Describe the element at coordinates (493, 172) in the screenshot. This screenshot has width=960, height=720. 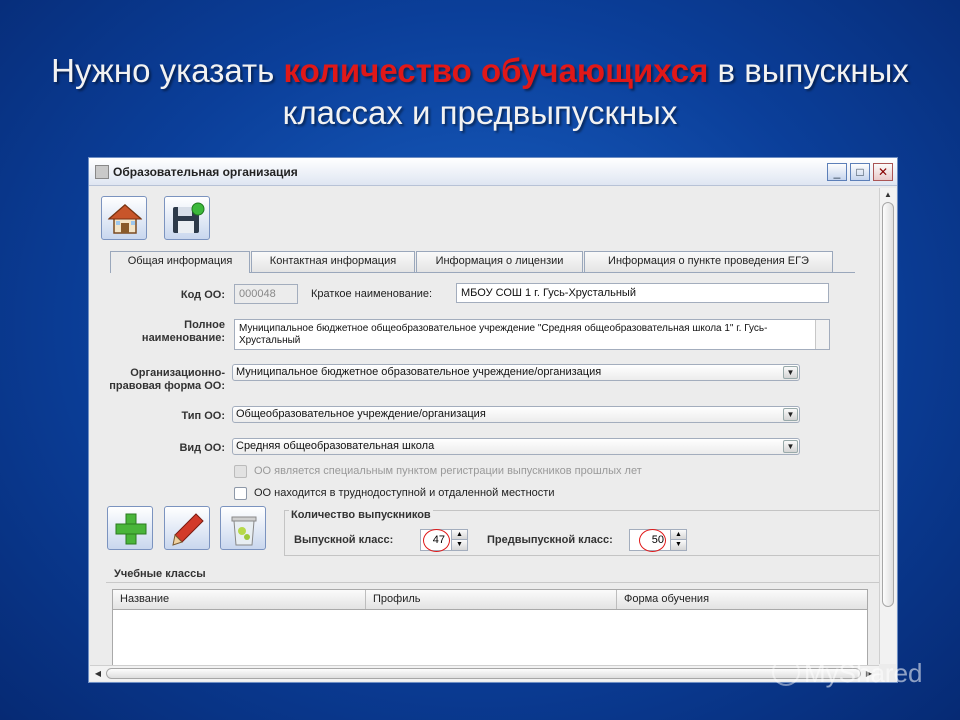
I see `window-titlebar: Образовательная организация _ □ ✕` at that location.